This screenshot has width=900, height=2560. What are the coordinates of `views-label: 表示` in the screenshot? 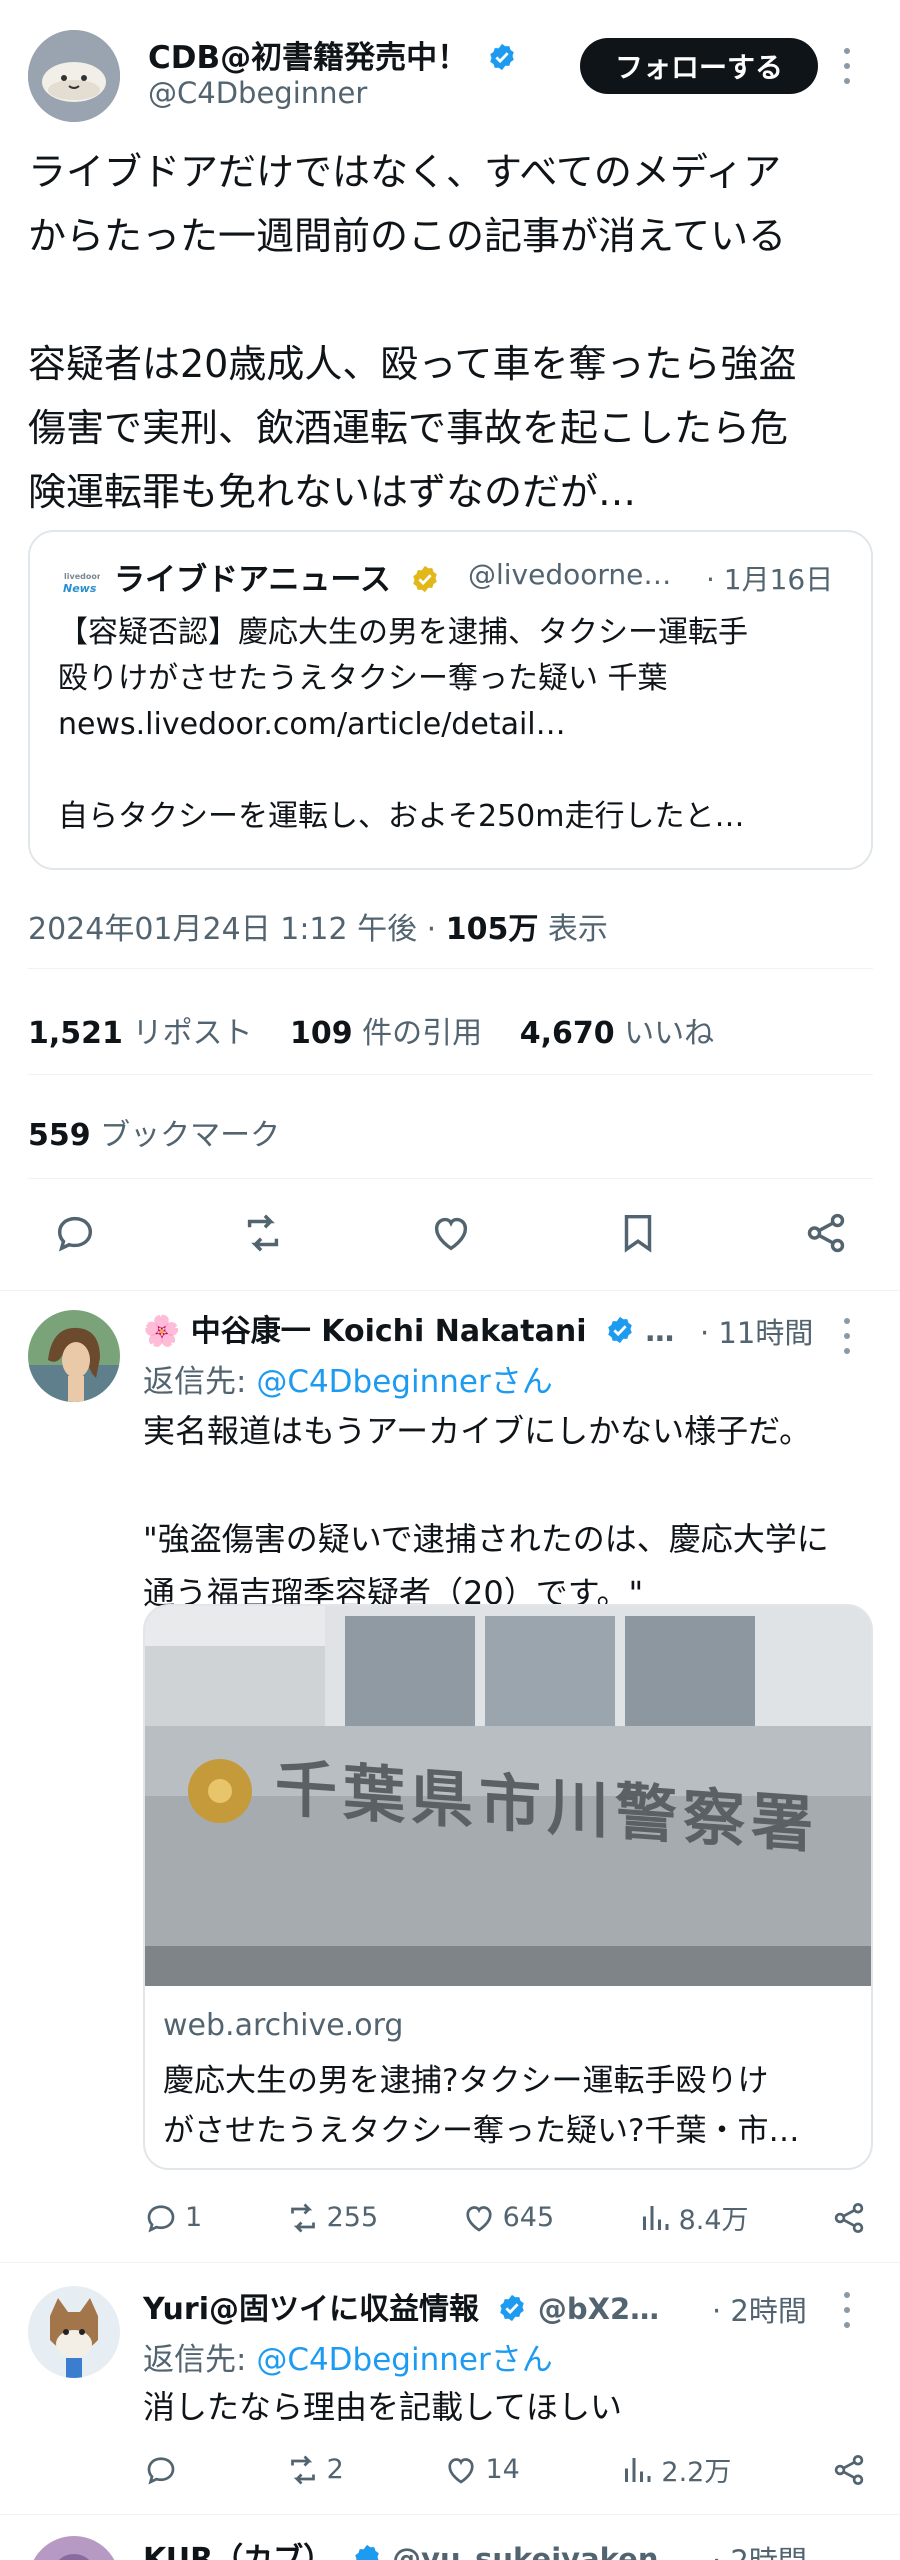 It's located at (573, 929).